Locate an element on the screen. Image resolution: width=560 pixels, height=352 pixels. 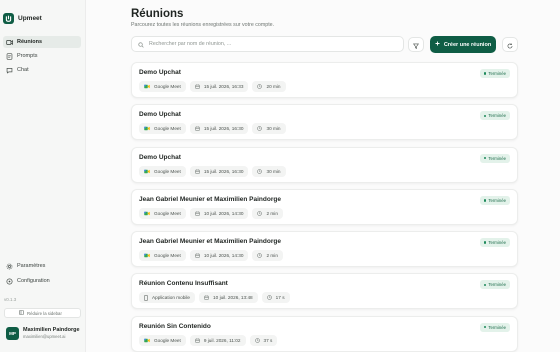
search-bar is located at coordinates (267, 44).